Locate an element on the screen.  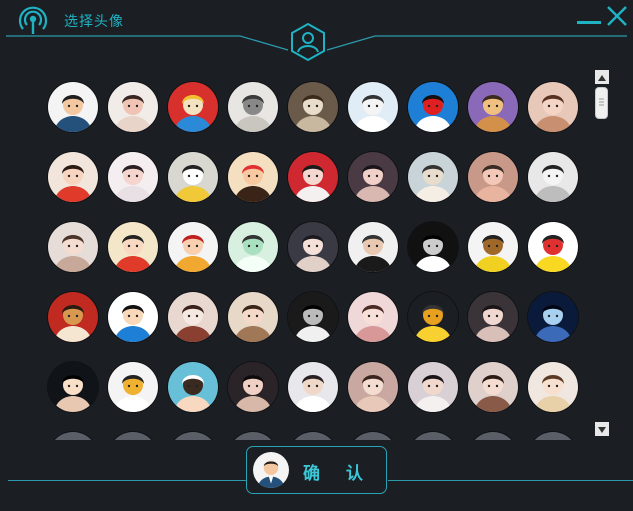
avatar-option-yellow-cartoon-cat is located at coordinates (193, 177).